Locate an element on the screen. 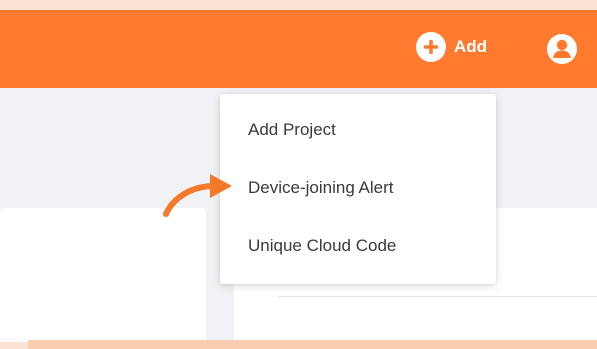 This screenshot has width=597, height=349. panel-divider is located at coordinates (437, 296).